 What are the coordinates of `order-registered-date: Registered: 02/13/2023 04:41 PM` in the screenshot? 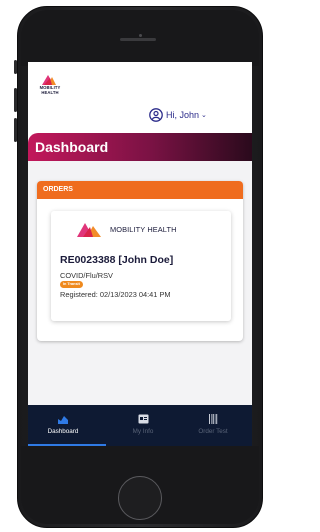 It's located at (115, 294).